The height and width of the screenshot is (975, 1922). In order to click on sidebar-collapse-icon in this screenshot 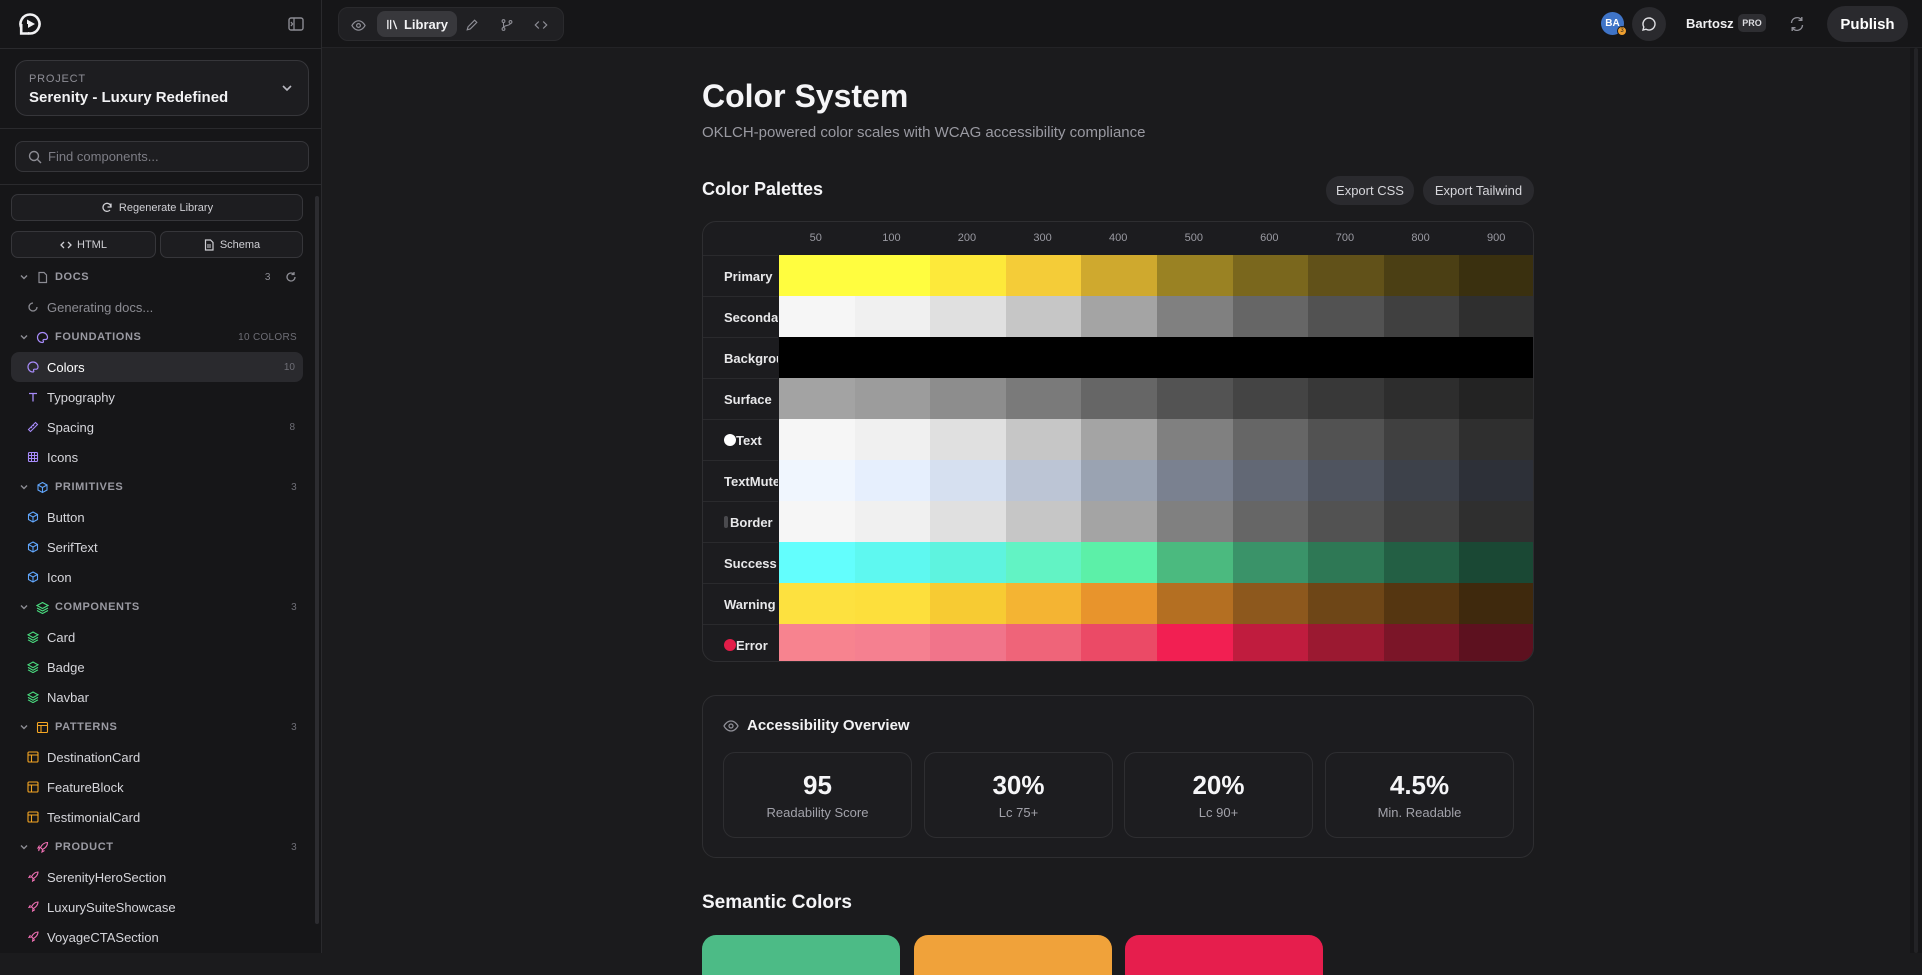, I will do `click(296, 24)`.